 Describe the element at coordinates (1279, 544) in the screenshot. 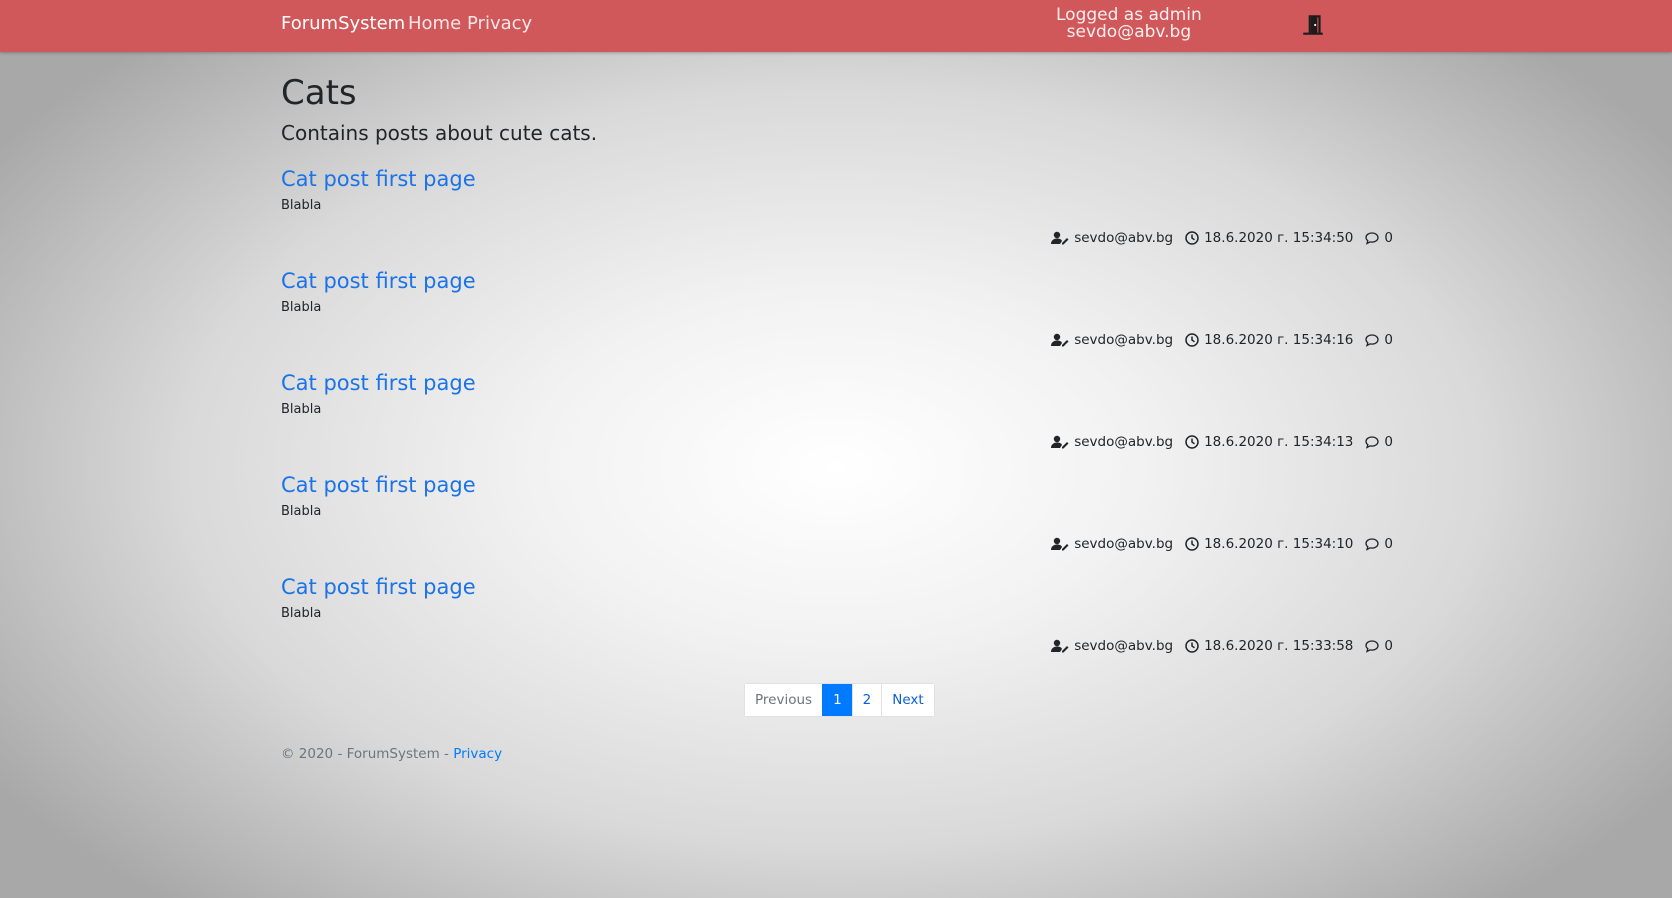

I see `post-date-text: 18.6.2020 г. 15:34:10` at that location.